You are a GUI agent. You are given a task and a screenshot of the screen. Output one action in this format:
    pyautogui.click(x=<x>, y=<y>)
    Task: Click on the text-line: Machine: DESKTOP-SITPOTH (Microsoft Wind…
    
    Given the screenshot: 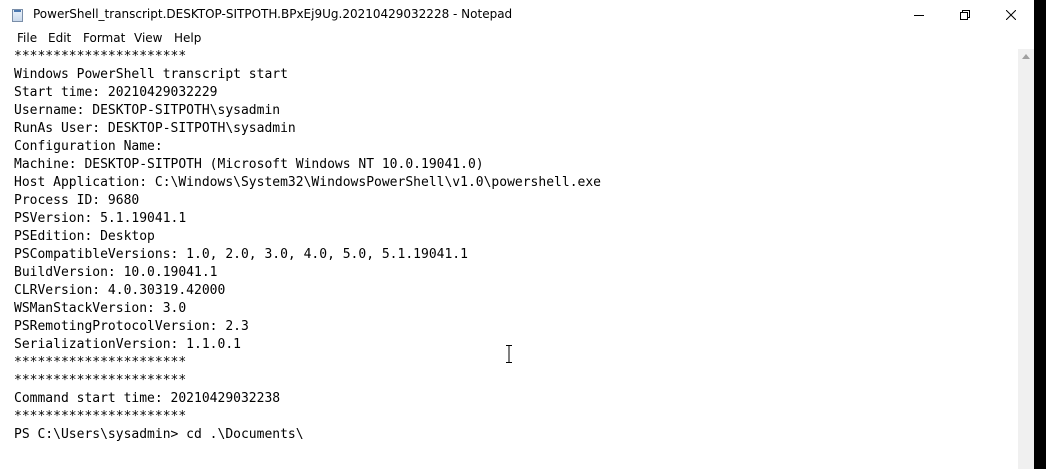 What is the action you would take?
    pyautogui.click(x=249, y=164)
    